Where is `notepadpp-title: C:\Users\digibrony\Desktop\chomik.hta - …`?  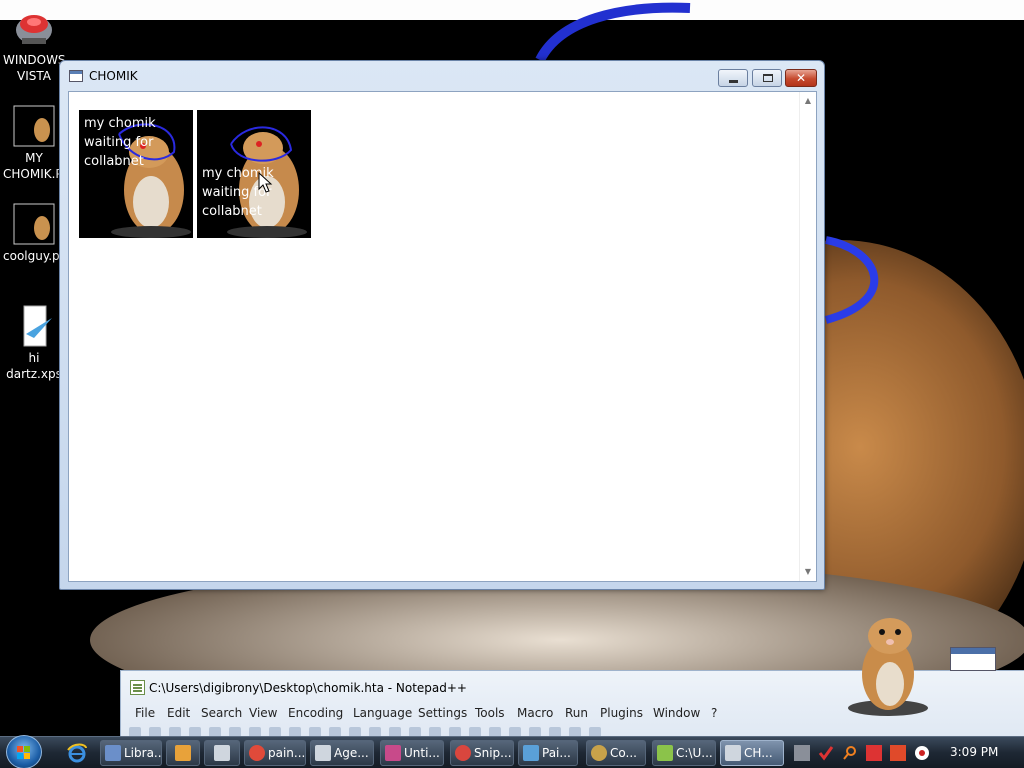 notepadpp-title: C:\Users\digibrony\Desktop\chomik.hta - … is located at coordinates (308, 688).